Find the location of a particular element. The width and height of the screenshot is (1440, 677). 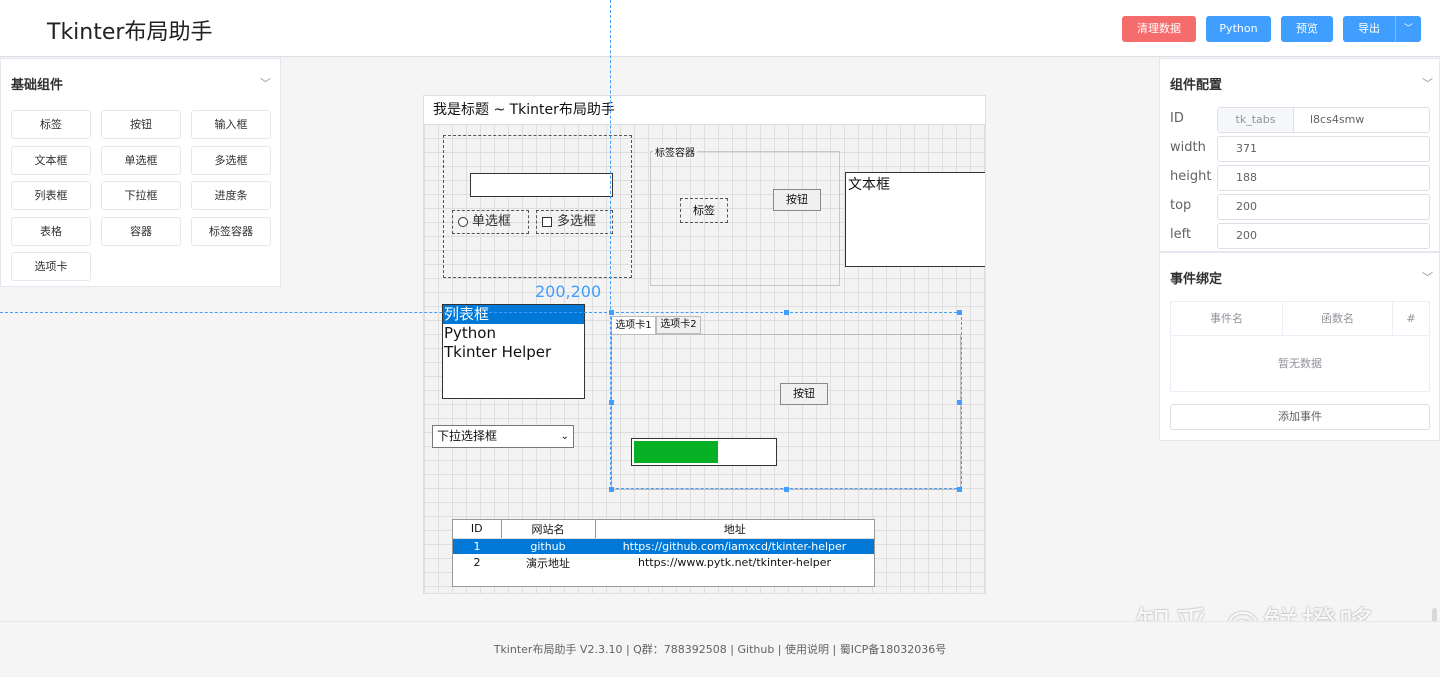

combobox: 下拉选择框 ⌄ is located at coordinates (503, 436).